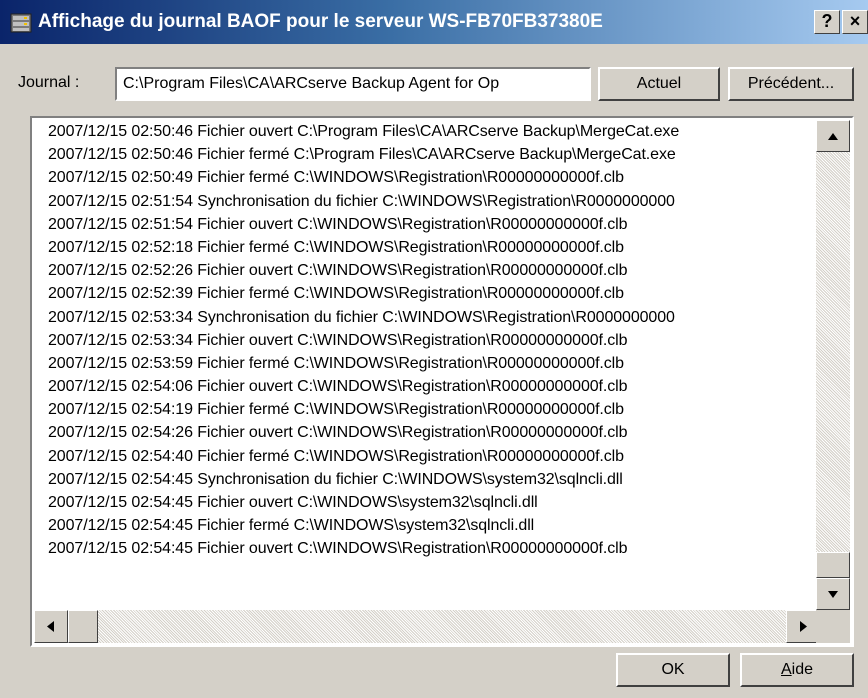 The height and width of the screenshot is (698, 868). I want to click on arrow-right-icon, so click(803, 626).